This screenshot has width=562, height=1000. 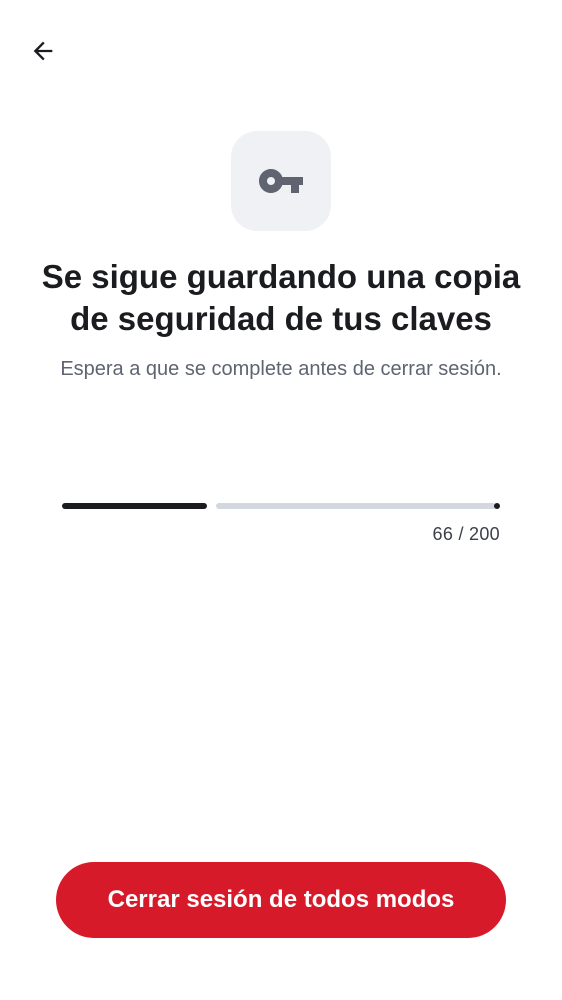 I want to click on signout-anyway-button: Cerrar sesión de todos modos, so click(x=281, y=900).